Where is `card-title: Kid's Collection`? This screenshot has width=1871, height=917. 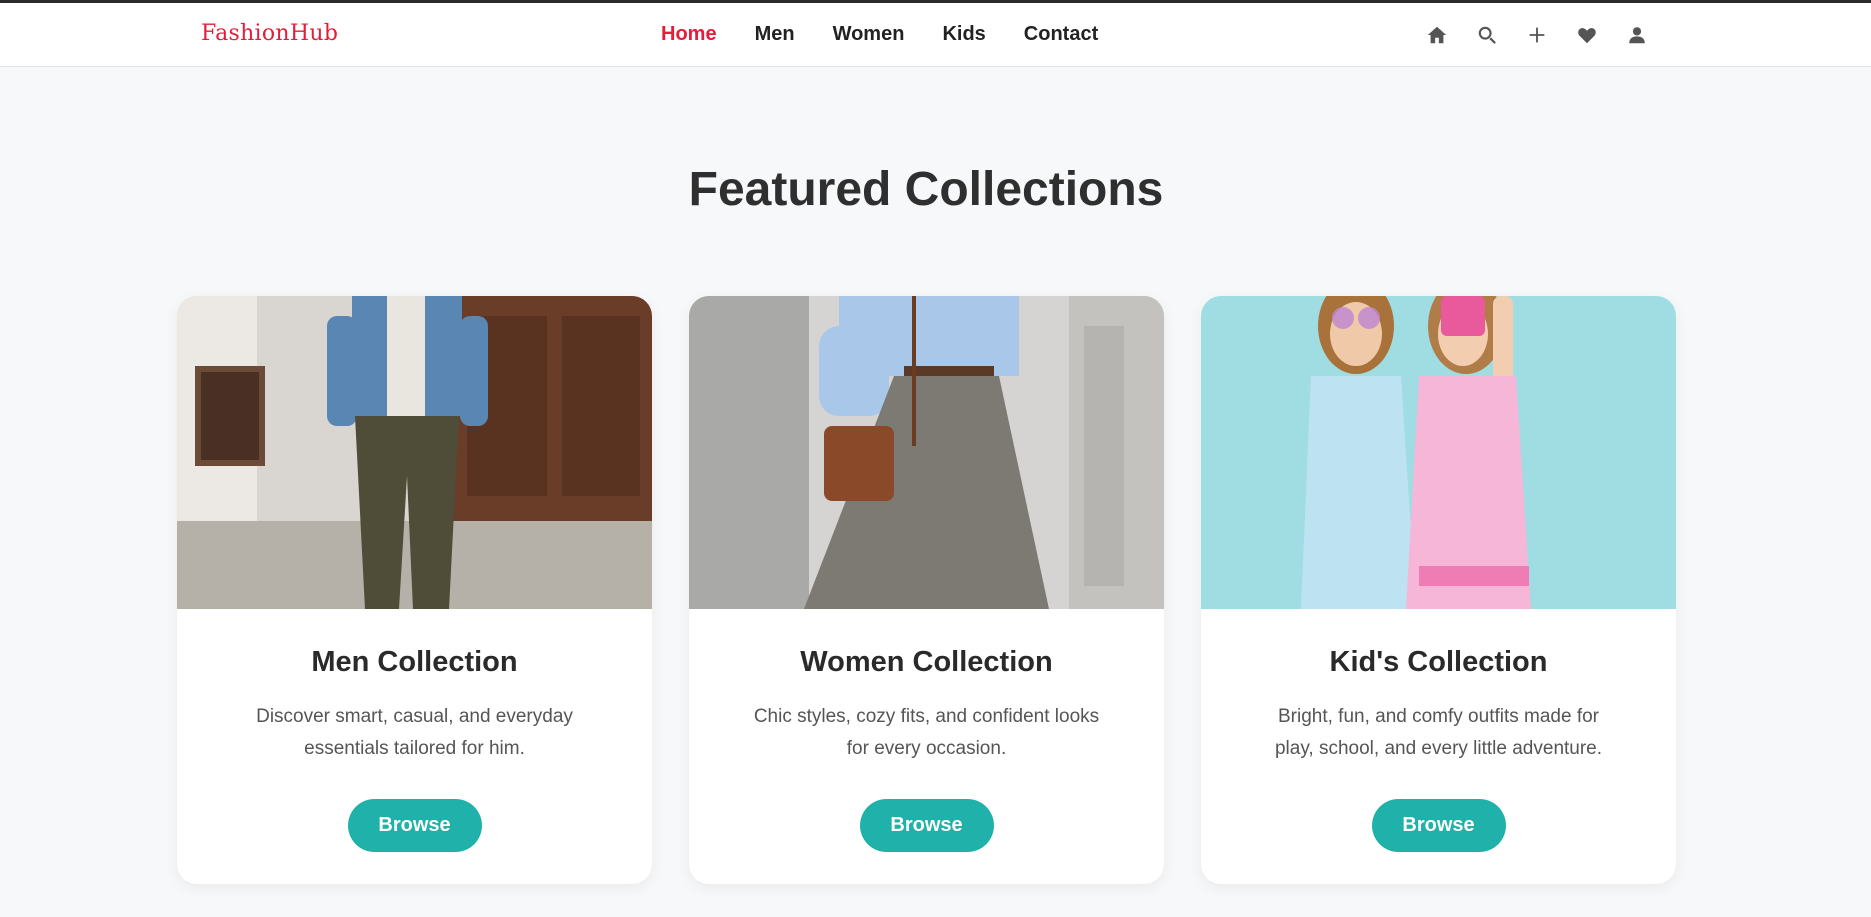 card-title: Kid's Collection is located at coordinates (1438, 662).